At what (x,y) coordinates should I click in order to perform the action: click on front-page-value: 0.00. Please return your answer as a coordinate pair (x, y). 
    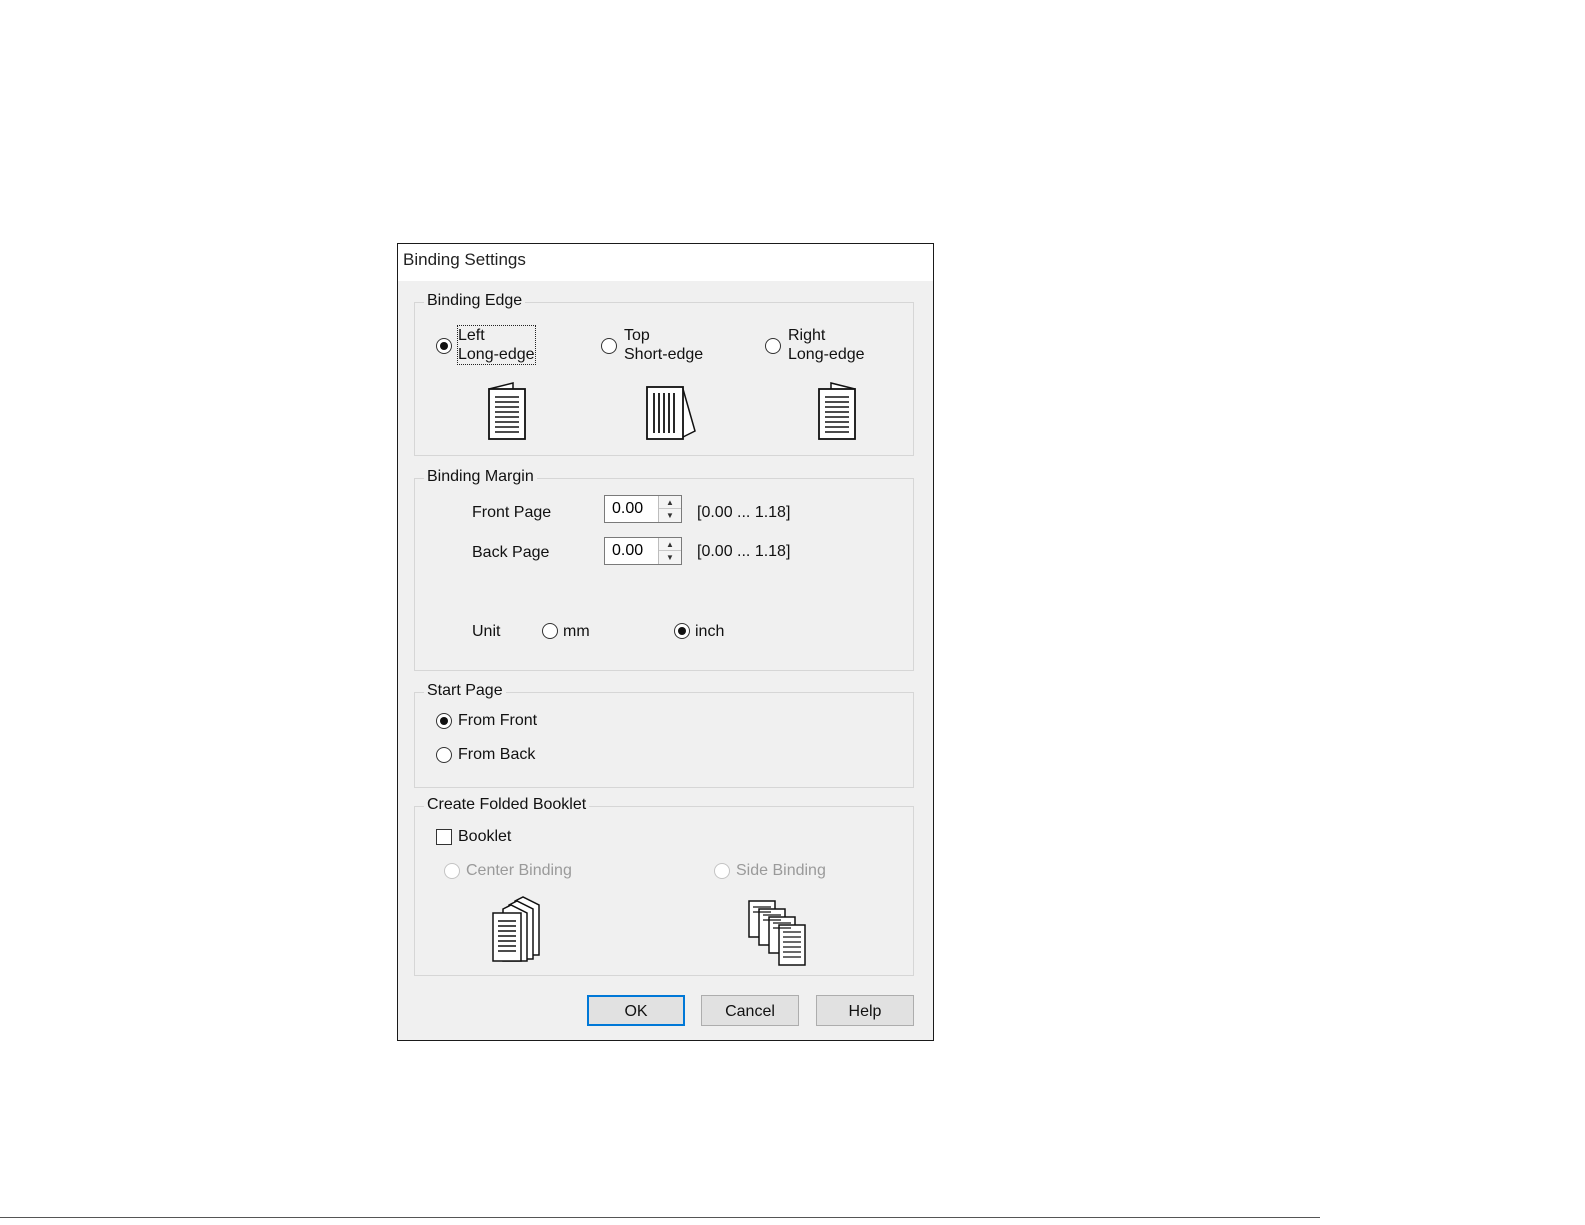
    Looking at the image, I should click on (627, 509).